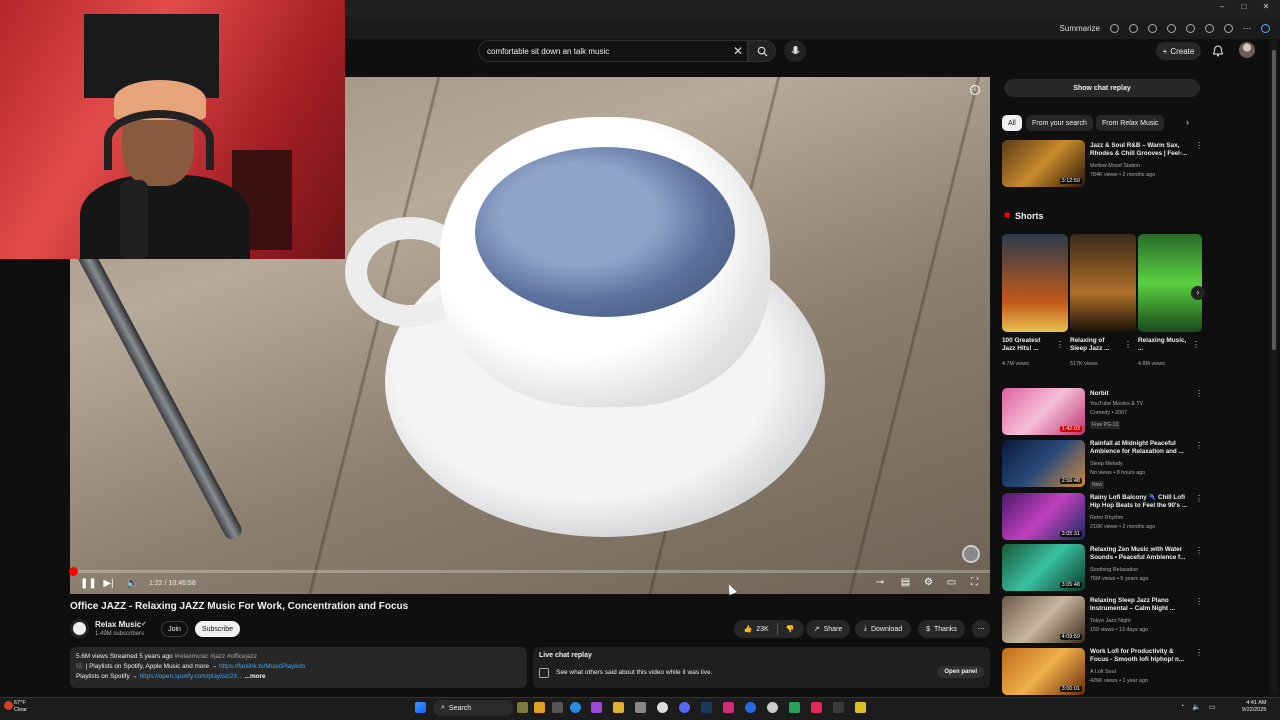  Describe the element at coordinates (88, 583) in the screenshot. I see `pause-icon: ❚❚` at that location.